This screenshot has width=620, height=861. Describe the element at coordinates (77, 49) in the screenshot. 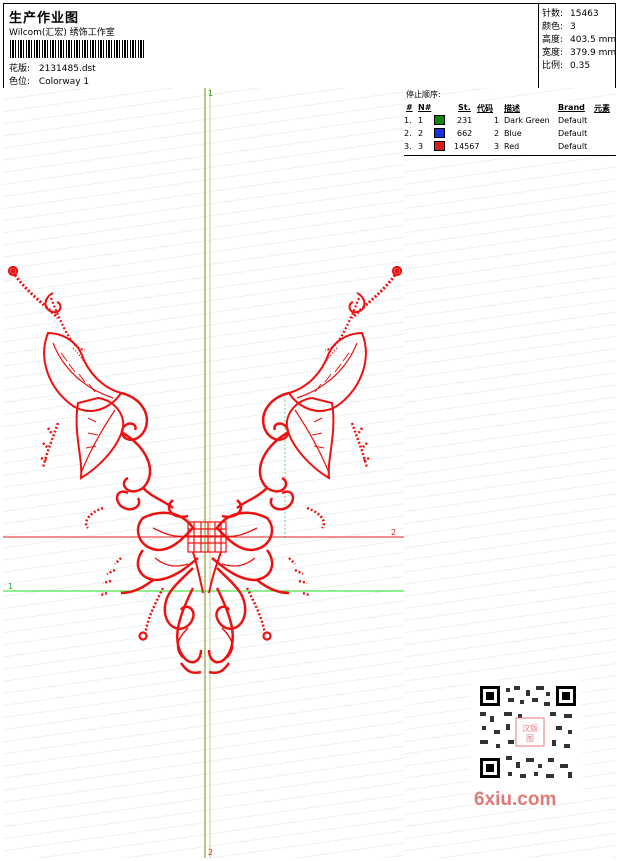

I see `barcode` at that location.